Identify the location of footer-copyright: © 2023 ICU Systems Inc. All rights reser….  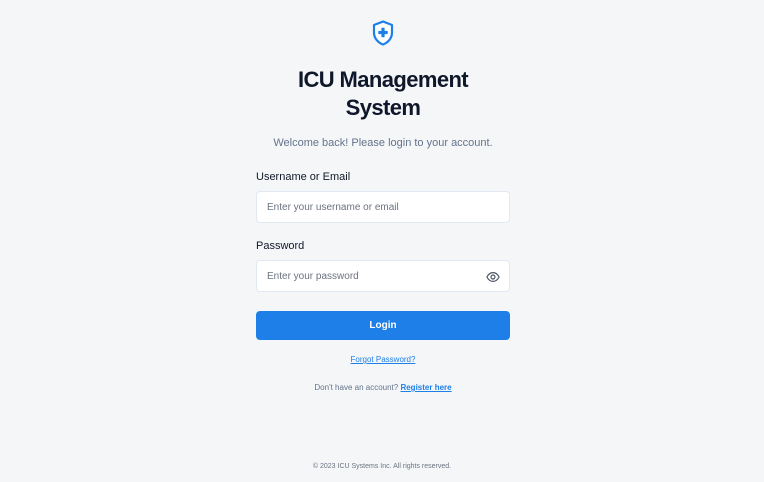
(382, 466).